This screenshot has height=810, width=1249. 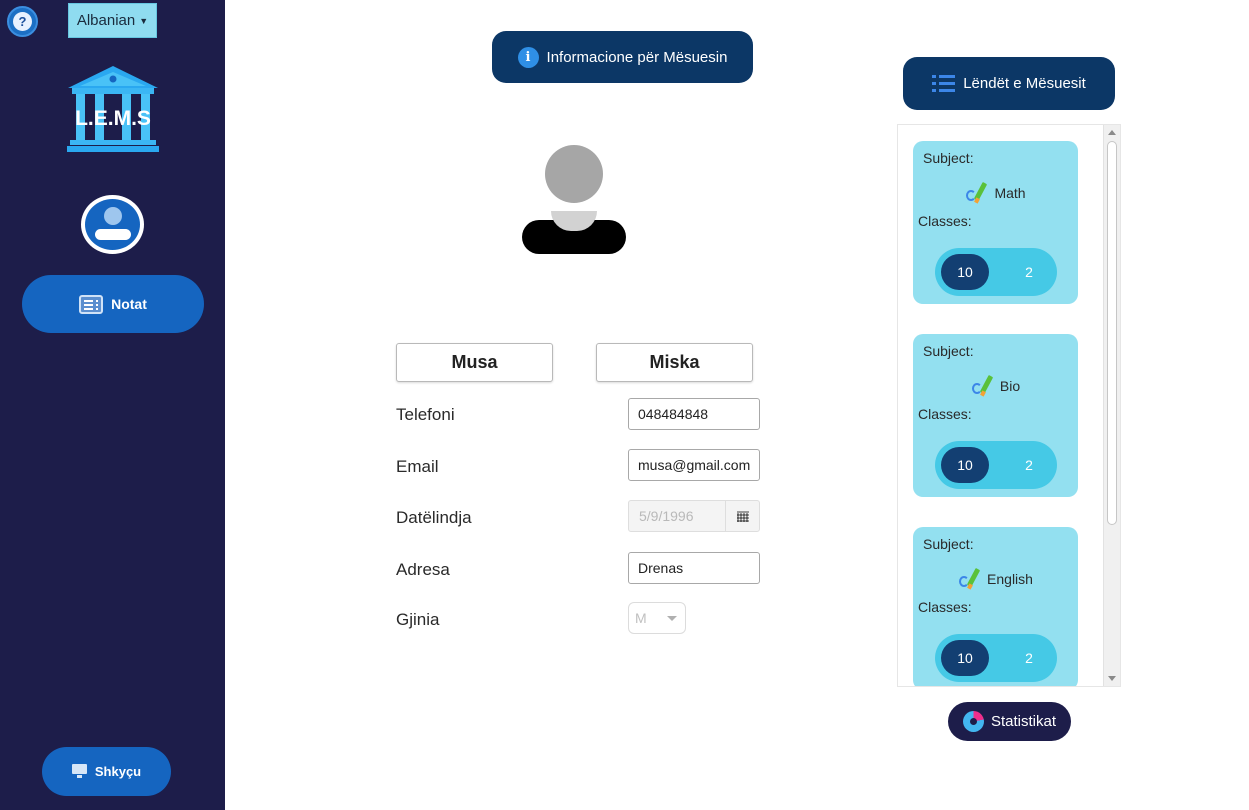 What do you see at coordinates (423, 569) in the screenshot?
I see `address-label: Adresa` at bounding box center [423, 569].